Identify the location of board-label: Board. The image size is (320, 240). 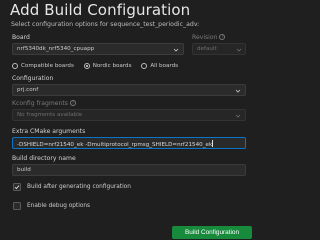
(21, 37).